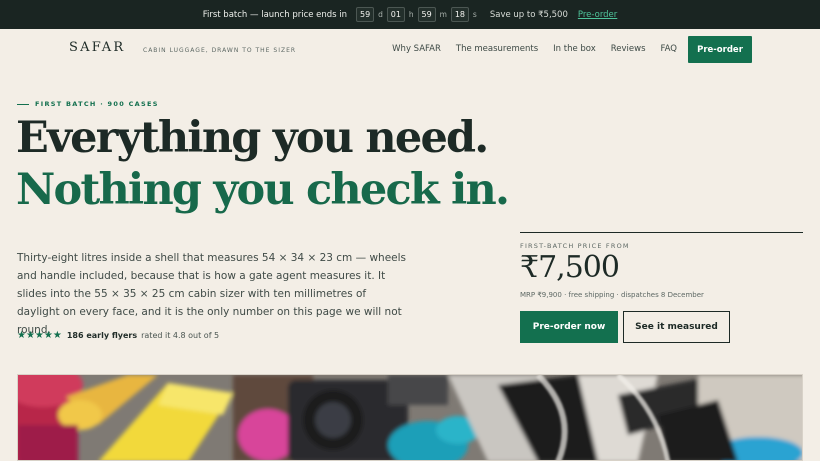 The height and width of the screenshot is (461, 820). Describe the element at coordinates (180, 335) in the screenshot. I see `rating-text: rated it 4.8 out of 5` at that location.